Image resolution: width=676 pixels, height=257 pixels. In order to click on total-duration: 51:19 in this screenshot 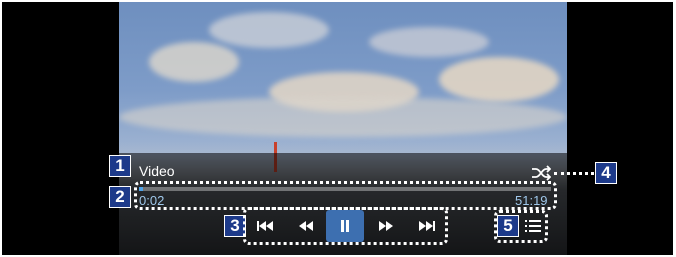, I will do `click(531, 200)`.